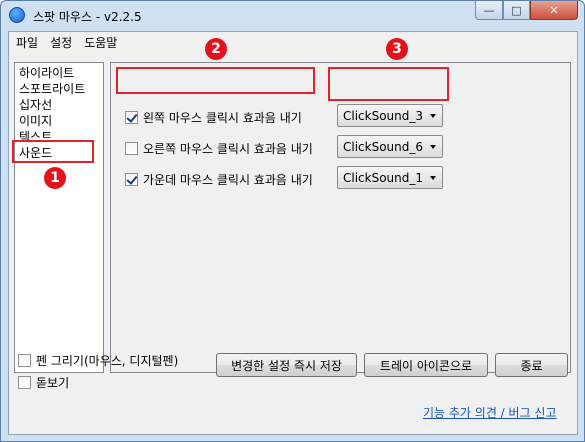 This screenshot has width=585, height=442. I want to click on right-click-sound-checkbox, so click(131, 148).